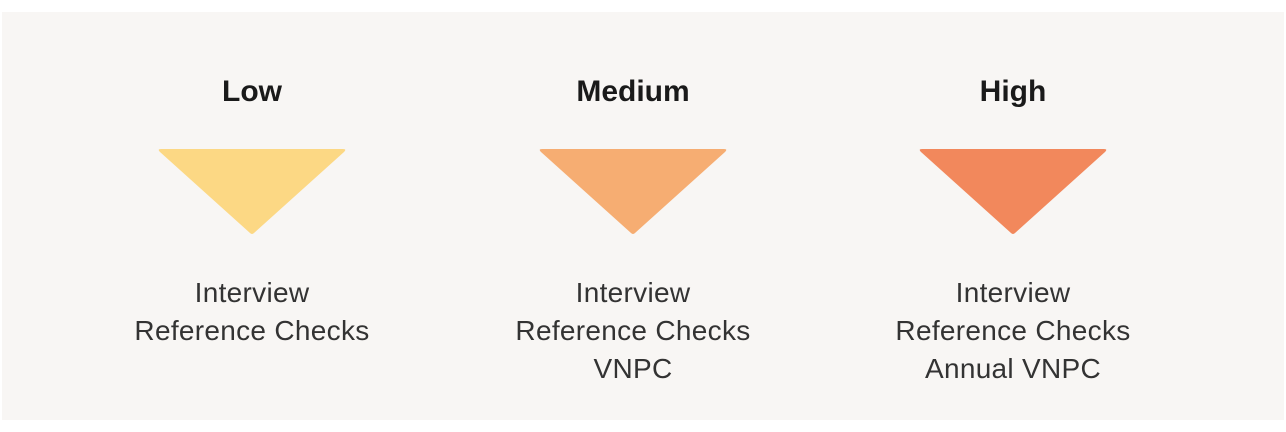 This screenshot has height=432, width=1286. I want to click on level-item: Annual VNPC, so click(1013, 368).